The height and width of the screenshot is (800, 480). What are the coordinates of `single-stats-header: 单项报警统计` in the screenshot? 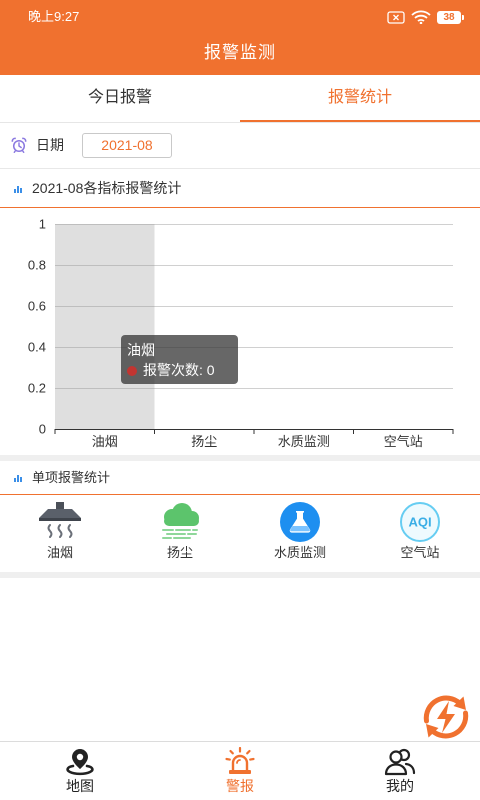 It's located at (240, 478).